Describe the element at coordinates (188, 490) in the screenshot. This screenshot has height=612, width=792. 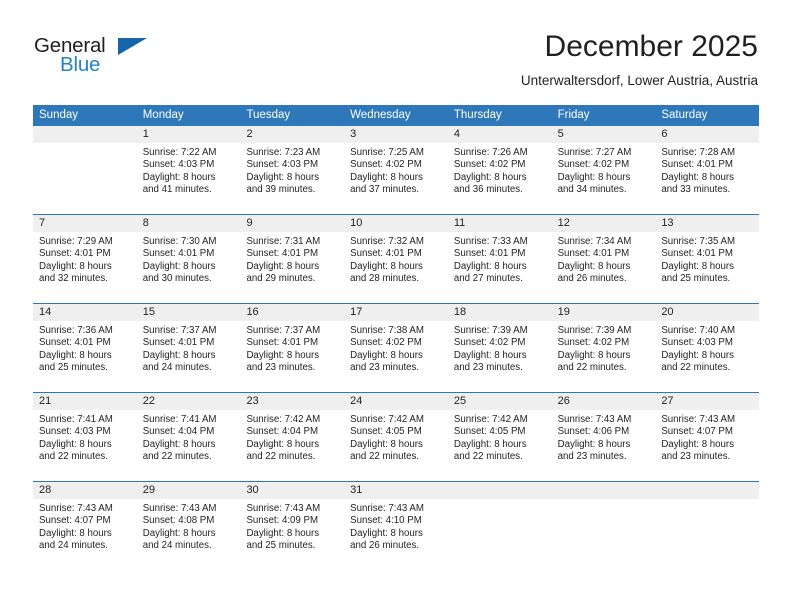
I see `day-number: 29` at that location.